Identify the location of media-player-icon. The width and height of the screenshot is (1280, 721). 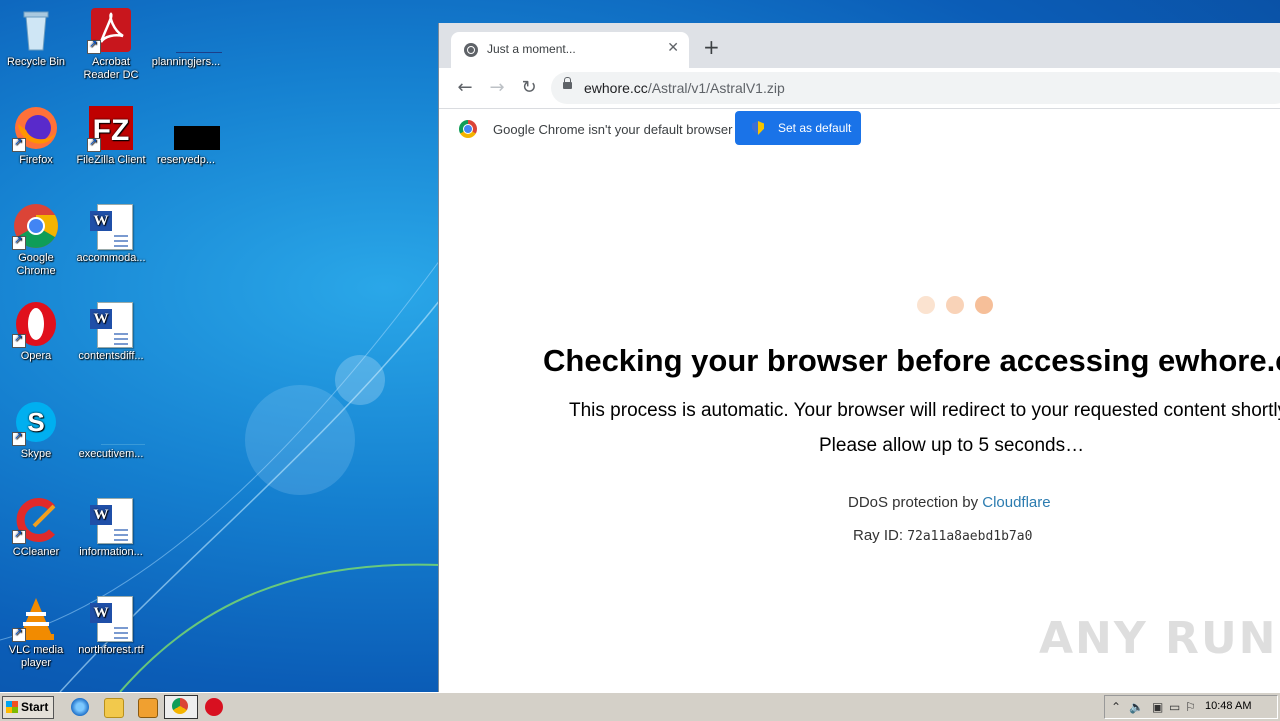
(148, 708).